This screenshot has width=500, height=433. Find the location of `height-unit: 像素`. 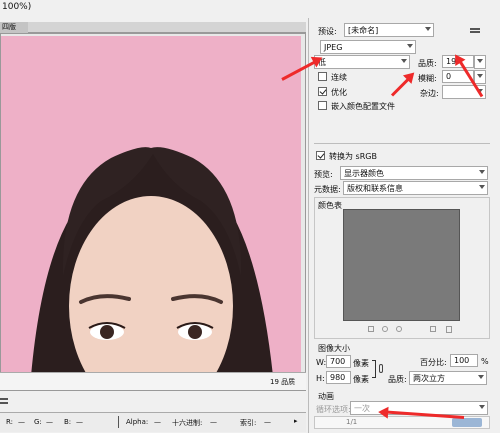

height-unit: 像素 is located at coordinates (361, 379).